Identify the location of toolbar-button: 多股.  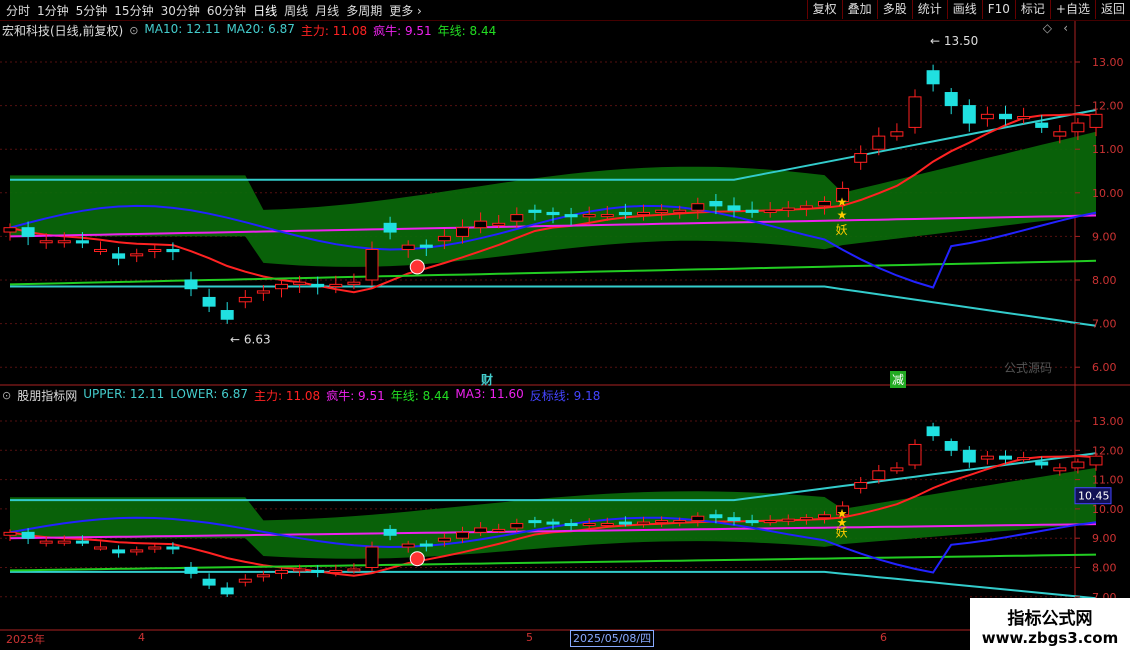
(894, 9).